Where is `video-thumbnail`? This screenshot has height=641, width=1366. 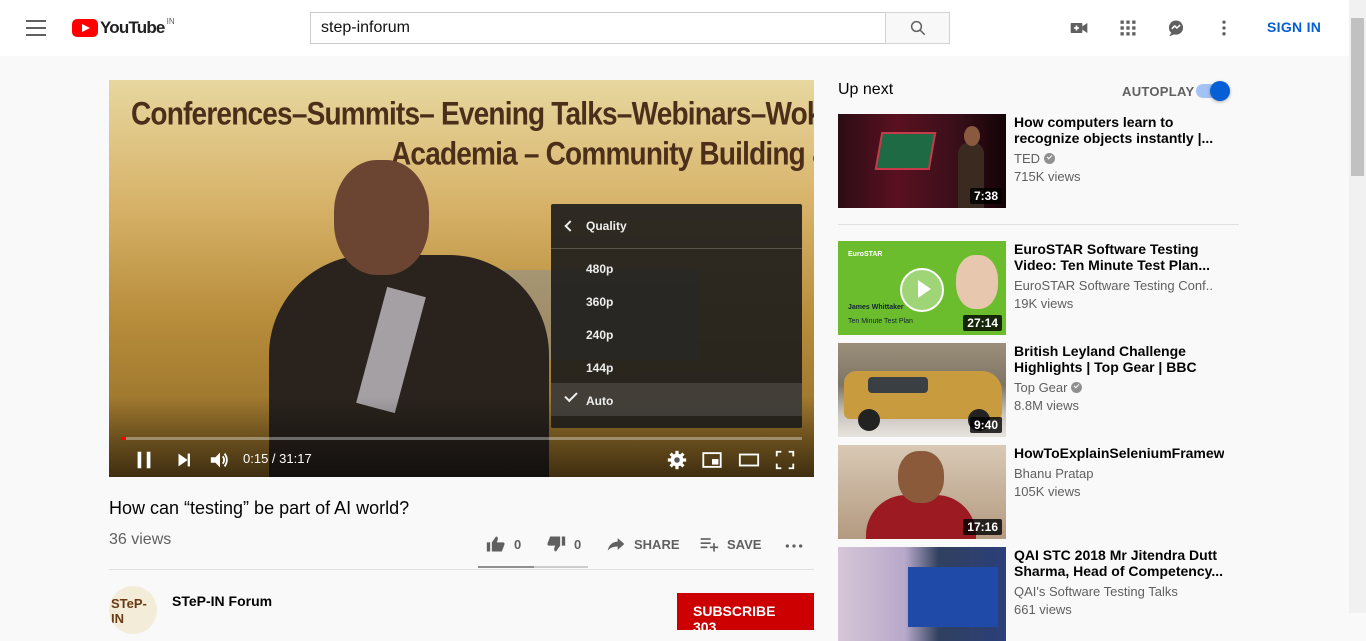
video-thumbnail is located at coordinates (922, 594).